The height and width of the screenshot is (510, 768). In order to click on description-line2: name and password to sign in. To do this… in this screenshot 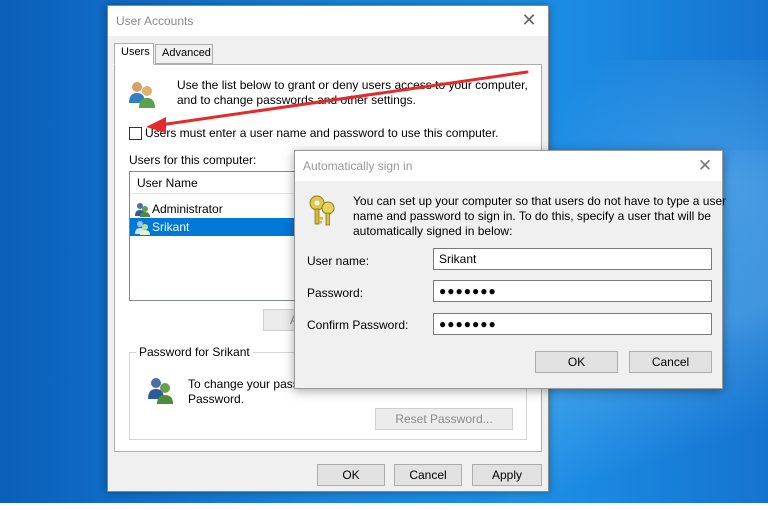, I will do `click(532, 216)`.